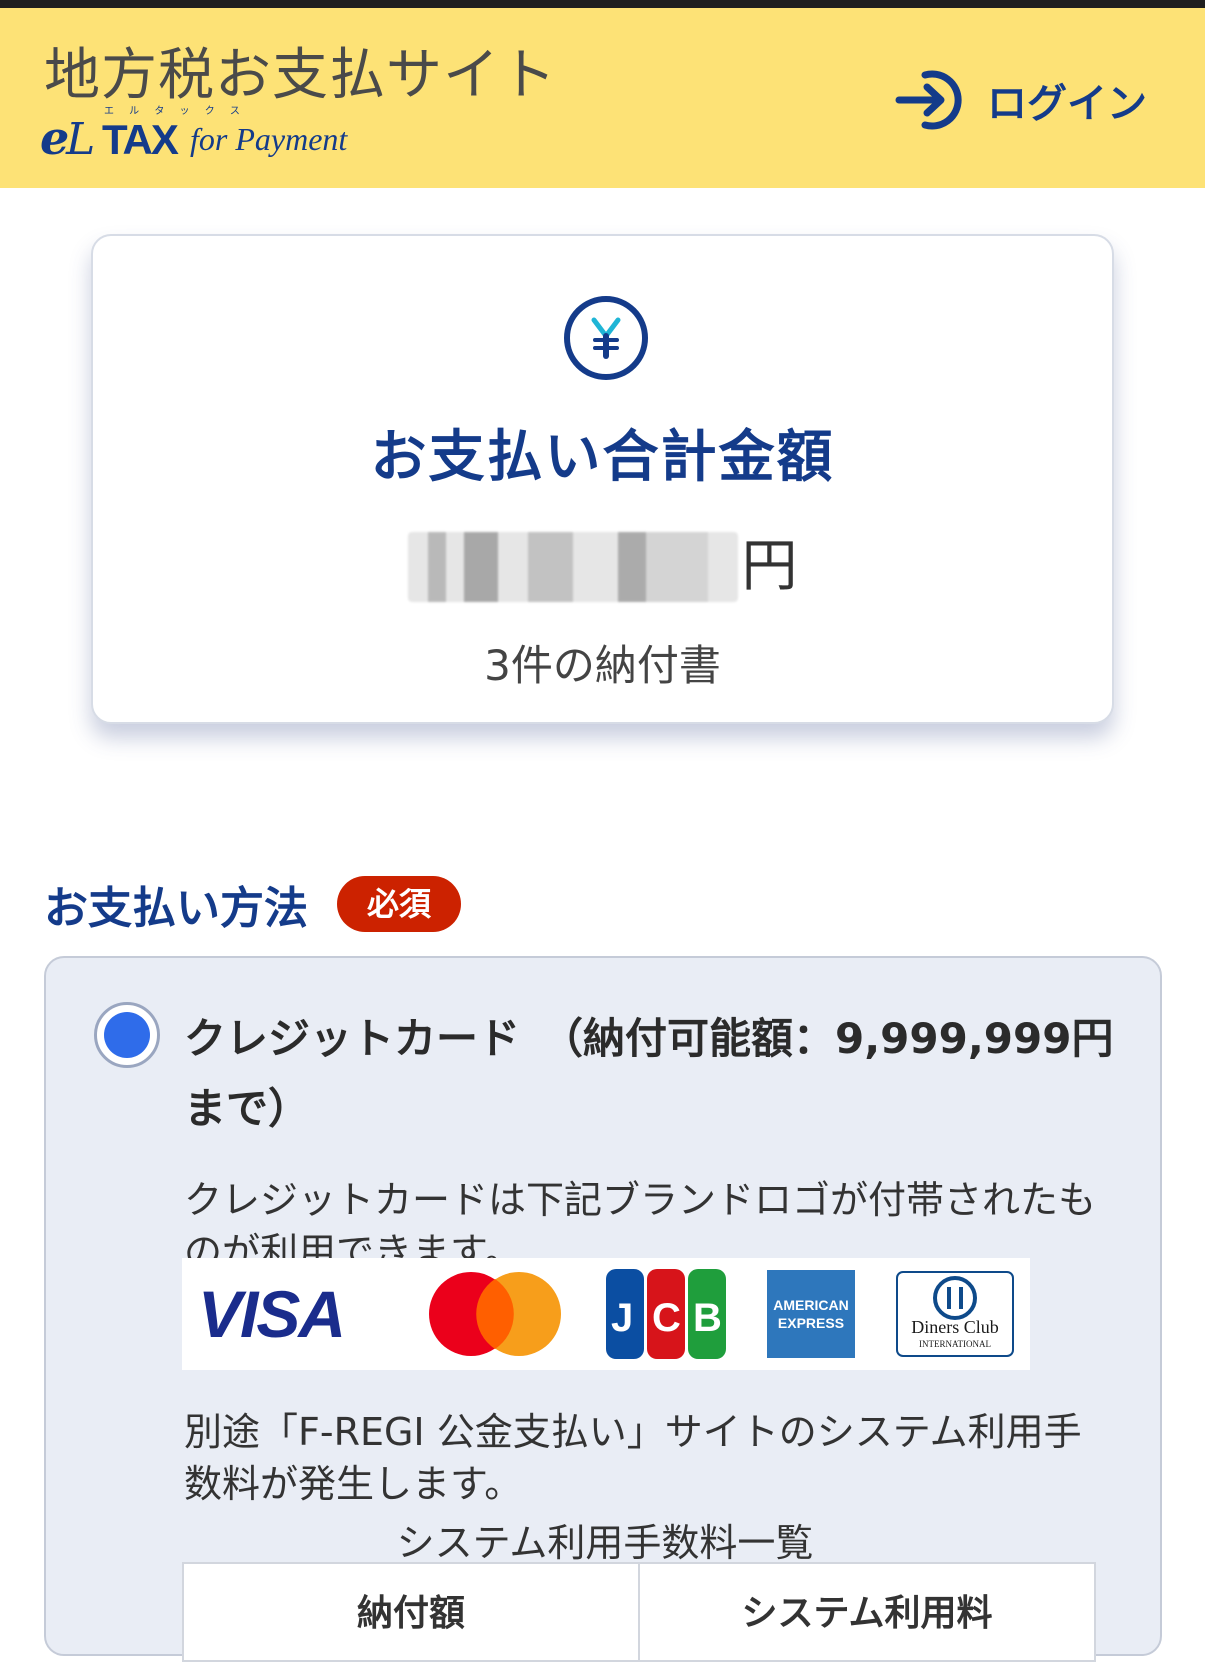 The width and height of the screenshot is (1205, 1662). What do you see at coordinates (866, 1612) in the screenshot?
I see `fee-table-header-fee: システム利用料` at bounding box center [866, 1612].